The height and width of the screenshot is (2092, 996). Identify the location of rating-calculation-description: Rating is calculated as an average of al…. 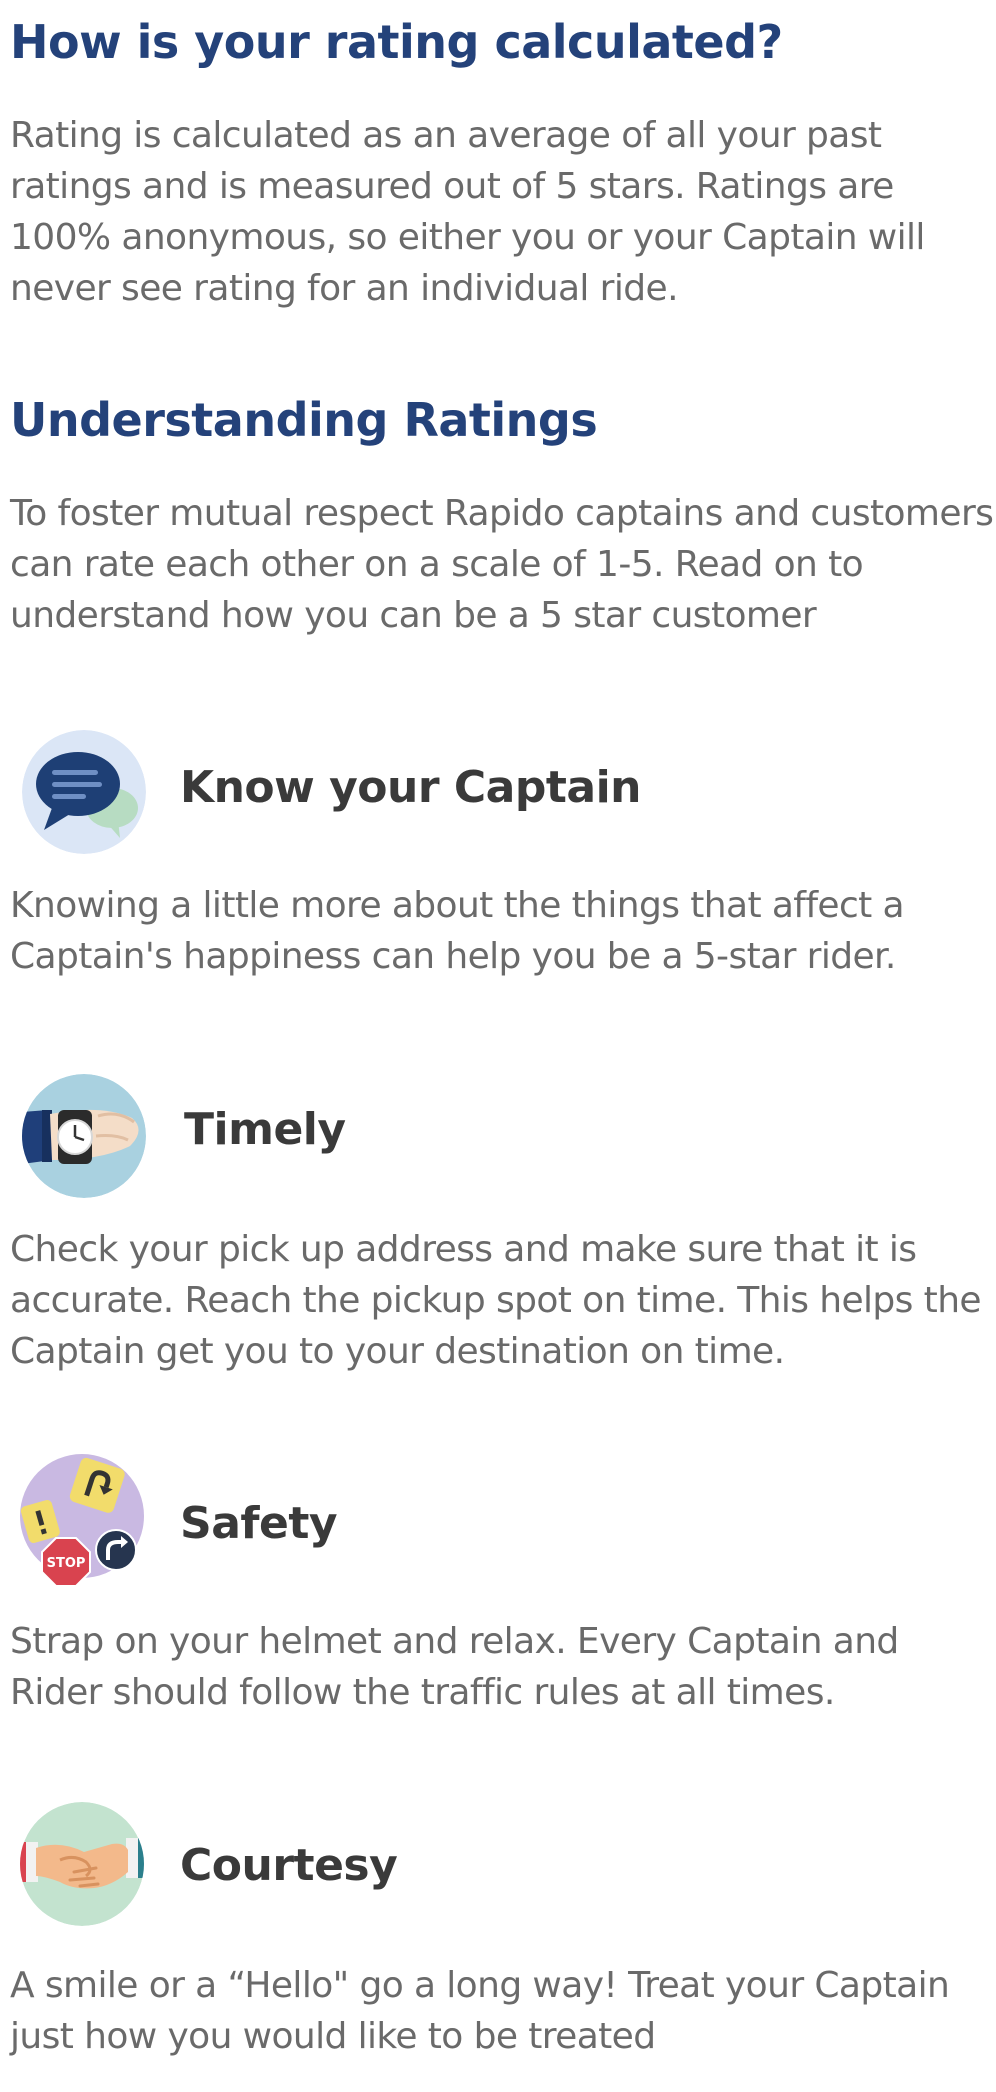
(467, 212).